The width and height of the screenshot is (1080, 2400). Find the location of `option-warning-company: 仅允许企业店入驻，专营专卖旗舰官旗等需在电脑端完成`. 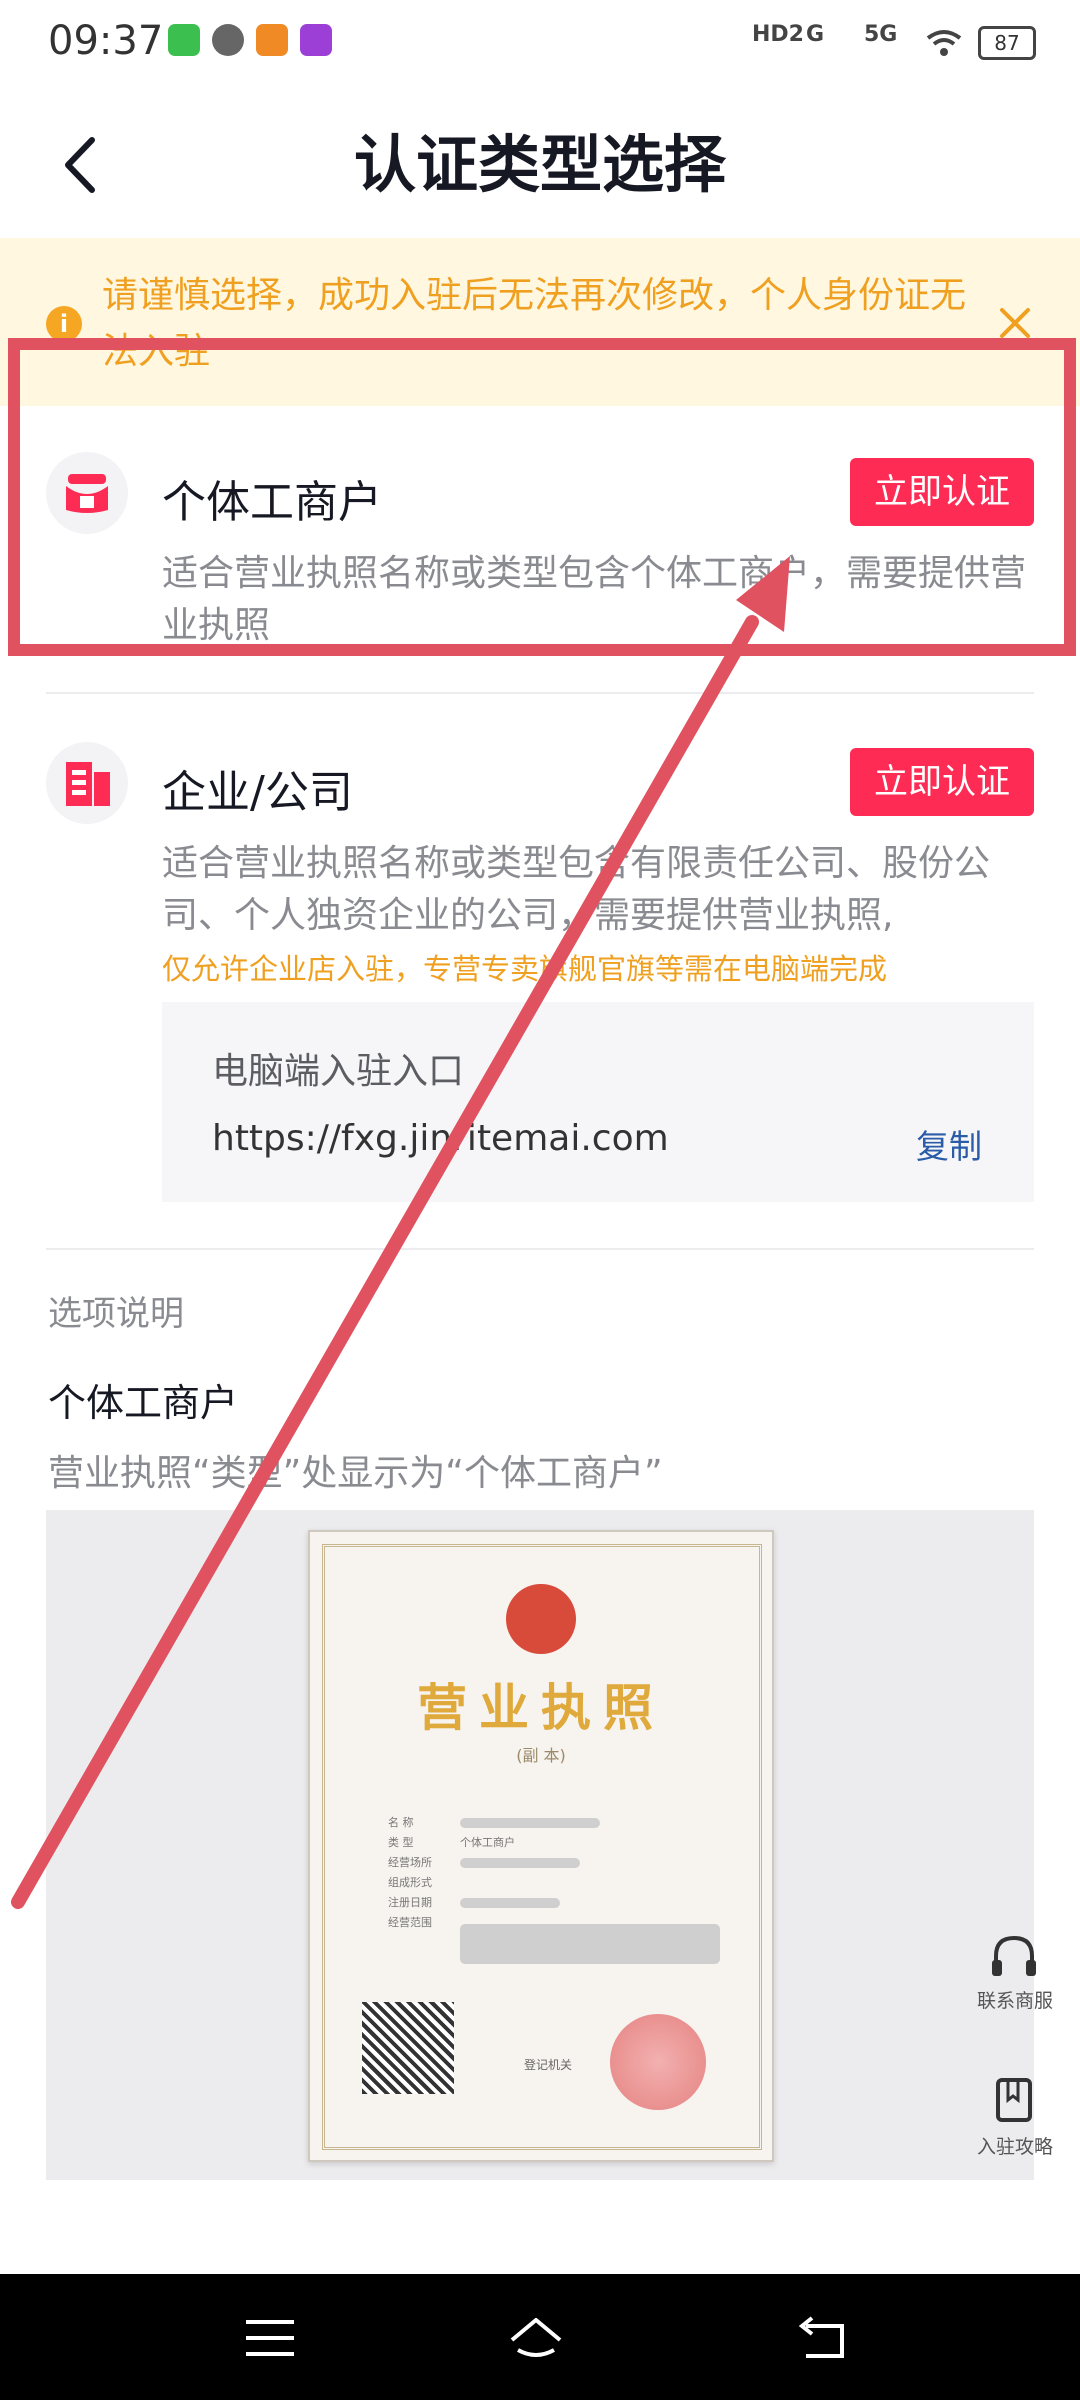

option-warning-company: 仅允许企业店入驻，专营专卖旗舰官旗等需在电脑端完成 is located at coordinates (525, 969).